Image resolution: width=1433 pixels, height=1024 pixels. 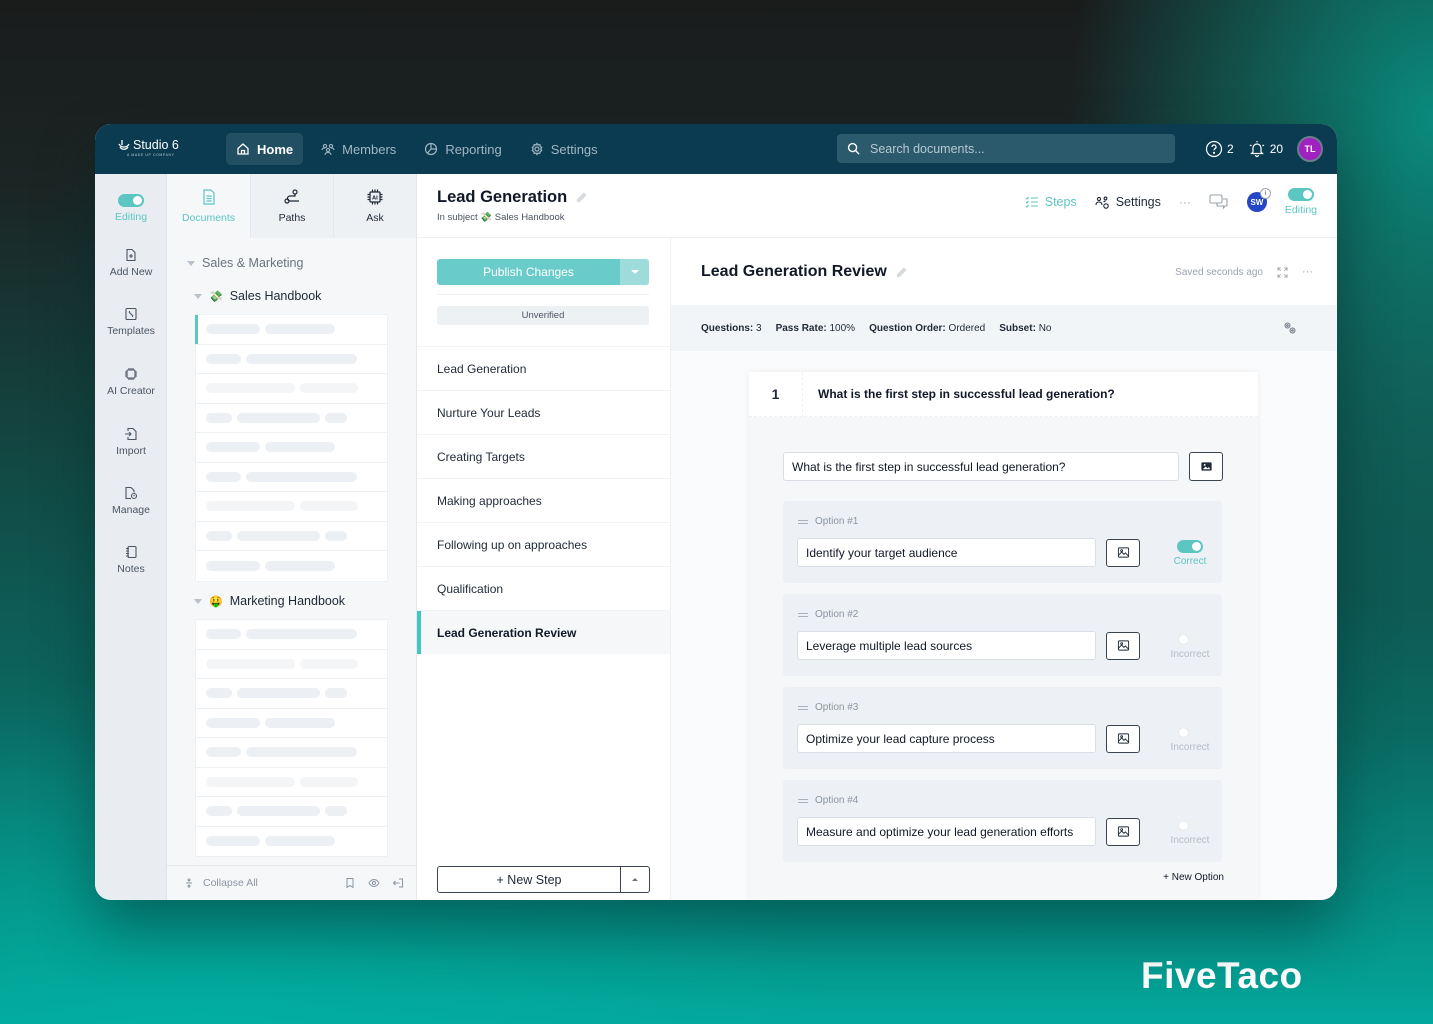 I want to click on nav-reporting: Reporting, so click(x=462, y=149).